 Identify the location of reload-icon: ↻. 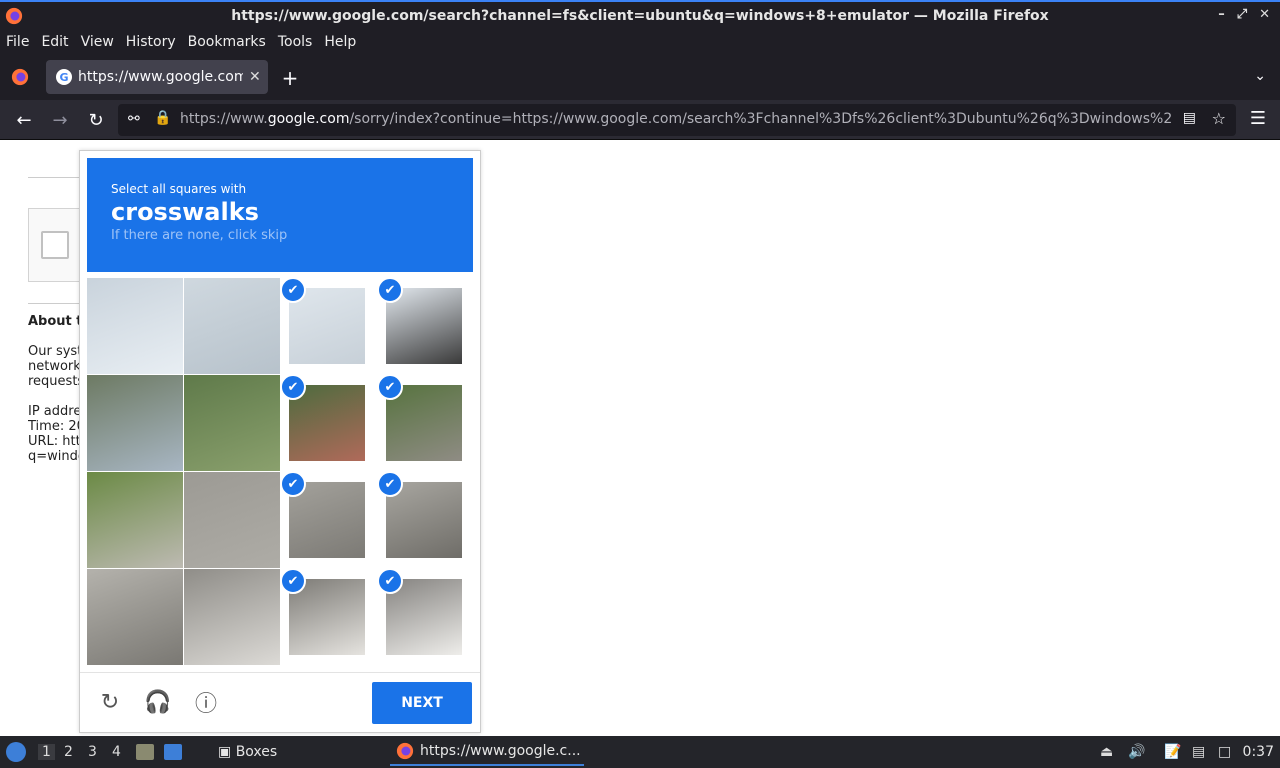
(96, 120).